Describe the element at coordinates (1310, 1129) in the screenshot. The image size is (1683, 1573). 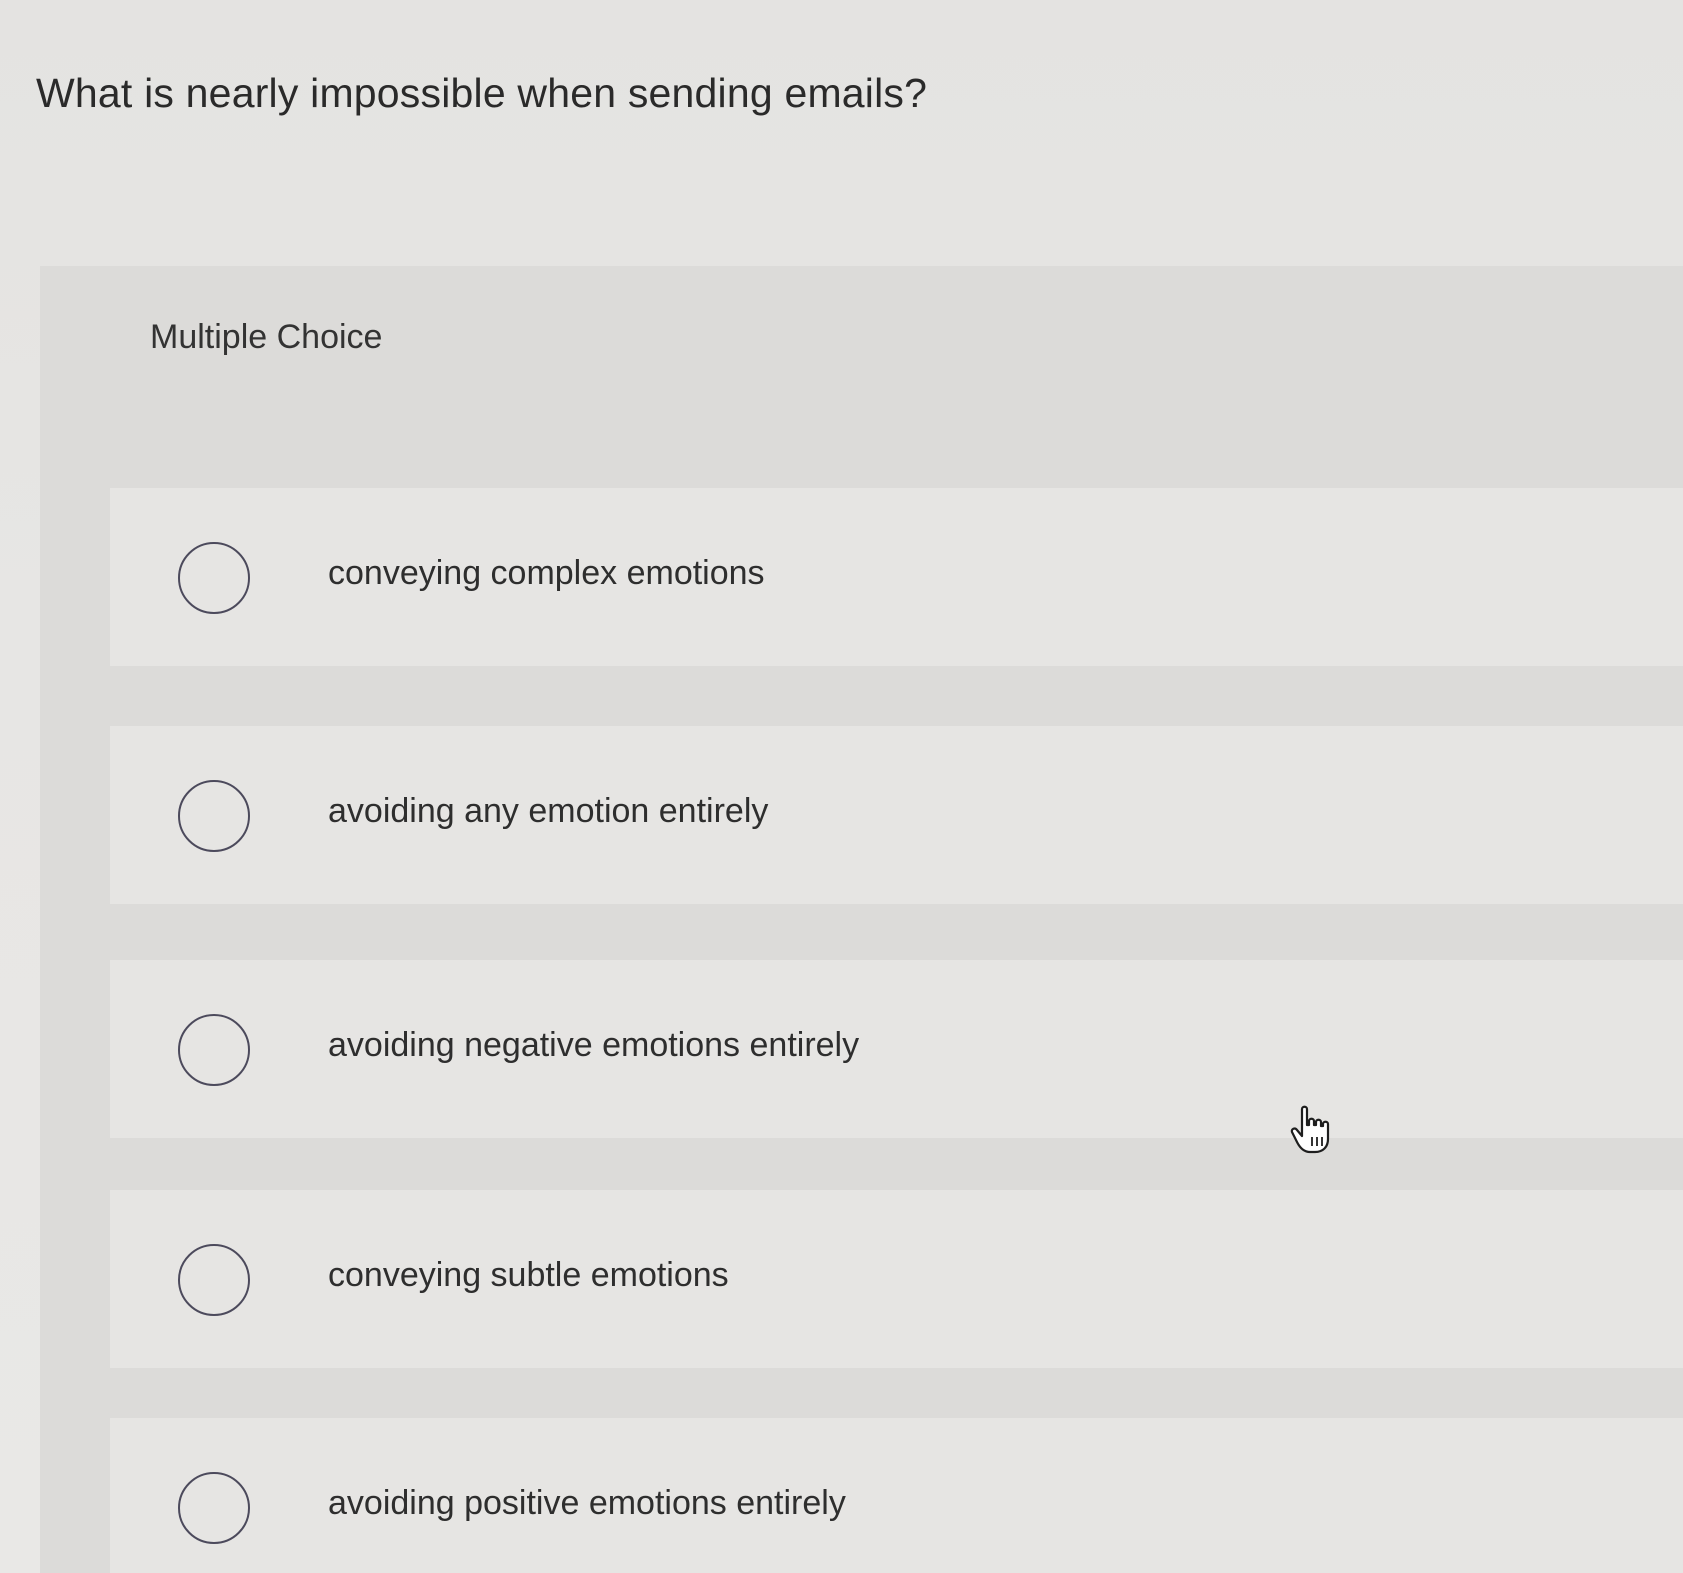
I see `hand-pointer-icon` at that location.